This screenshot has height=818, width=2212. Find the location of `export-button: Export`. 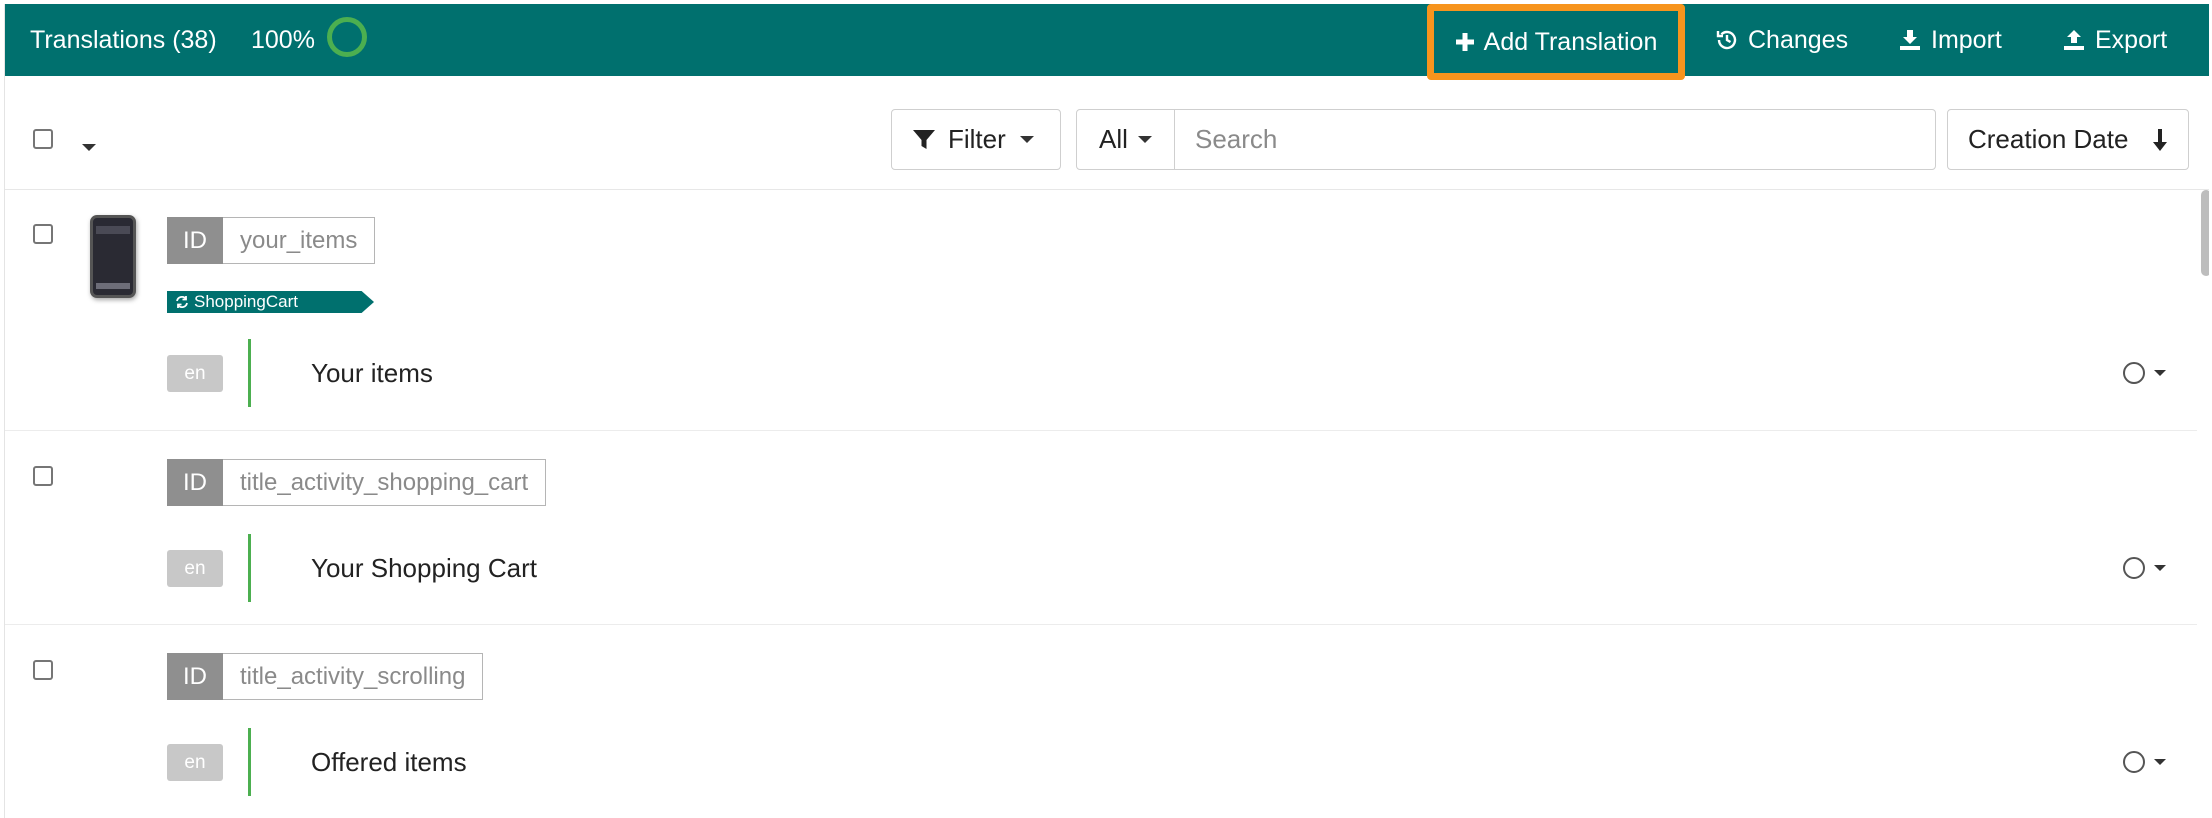

export-button: Export is located at coordinates (2114, 40).